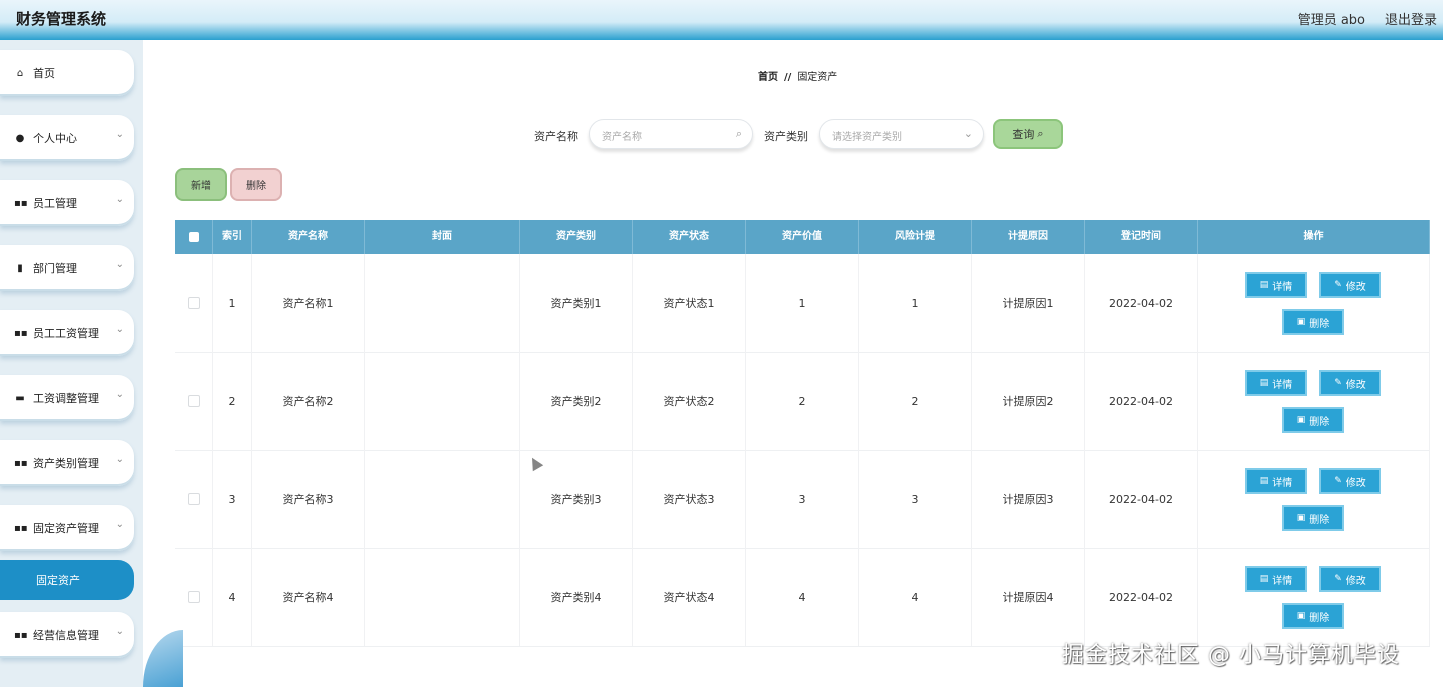  I want to click on asset-category-cell: 资产类别4, so click(576, 597).